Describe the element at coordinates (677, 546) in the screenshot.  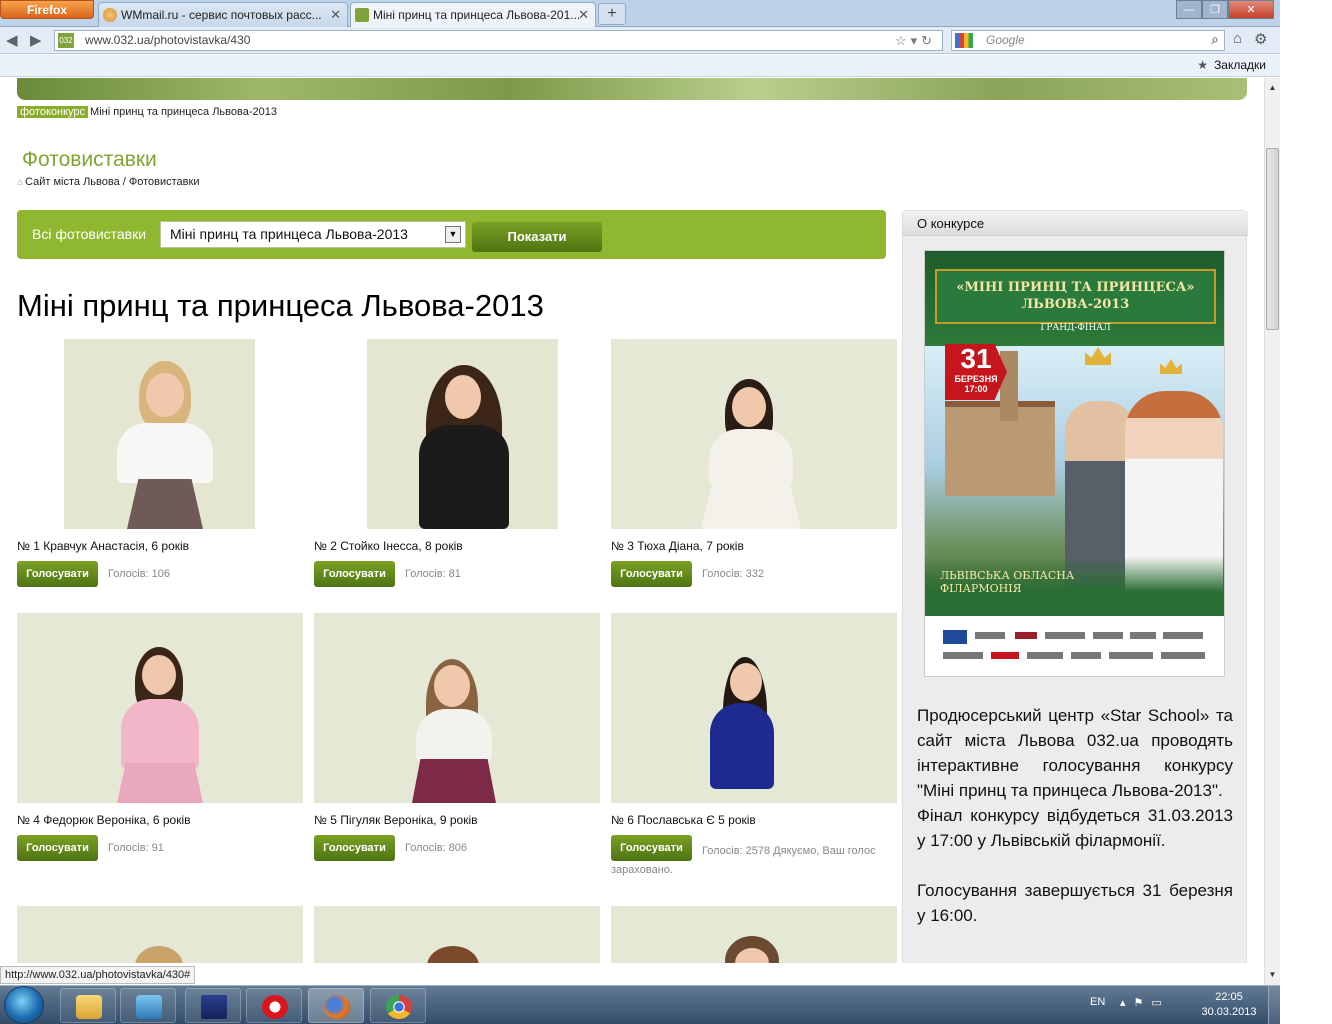
I see `entry-caption: № 3 Тюха Діана, 7 років` at that location.